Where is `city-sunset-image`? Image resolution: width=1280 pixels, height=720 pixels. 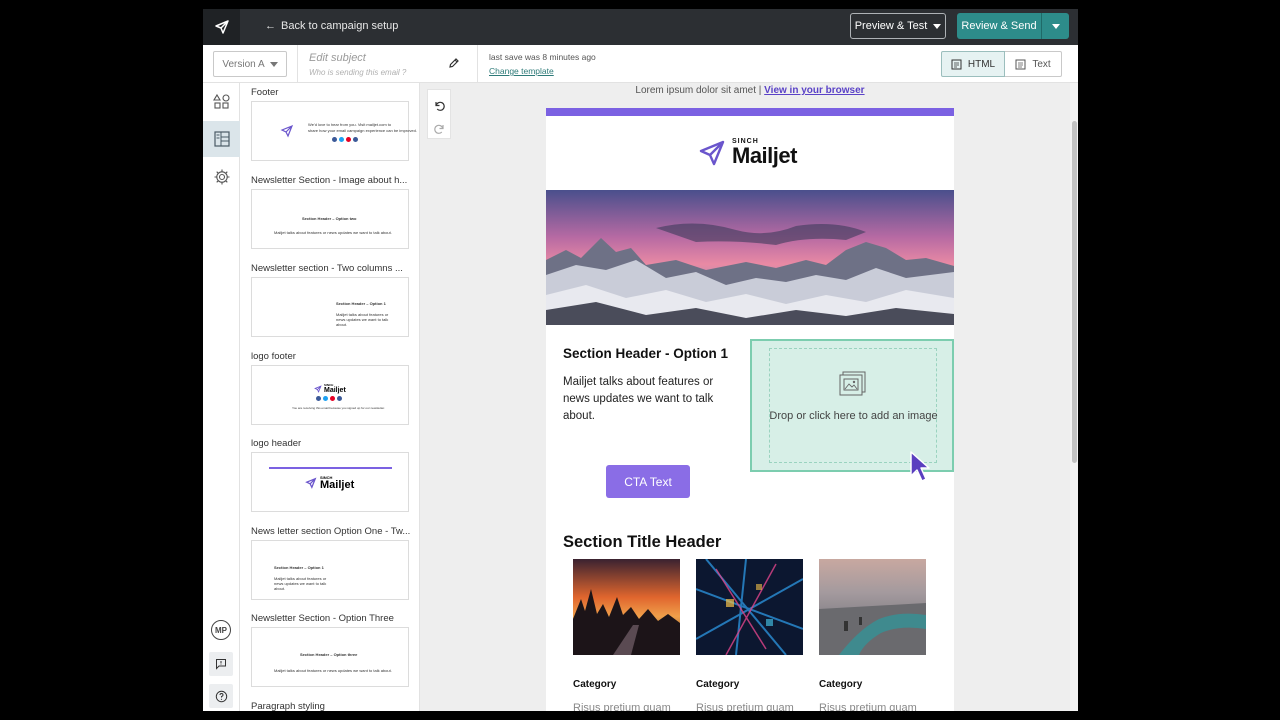 city-sunset-image is located at coordinates (626, 607).